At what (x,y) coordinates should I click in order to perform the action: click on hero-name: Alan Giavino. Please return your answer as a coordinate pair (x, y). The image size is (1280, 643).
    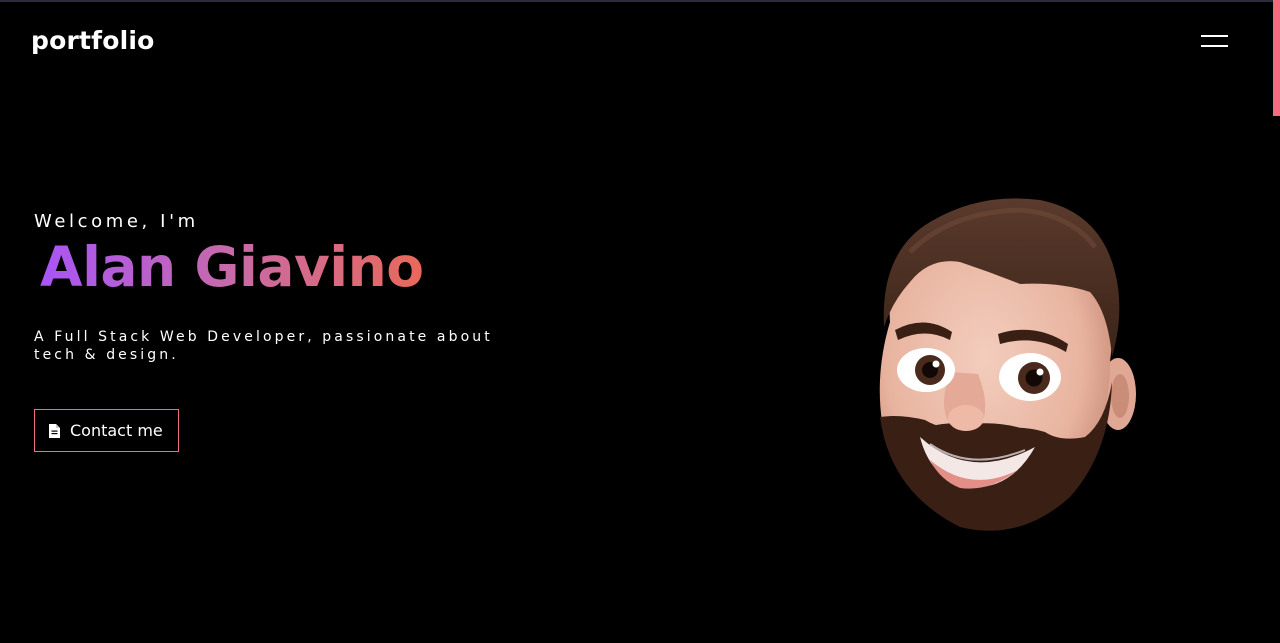
    Looking at the image, I should click on (232, 267).